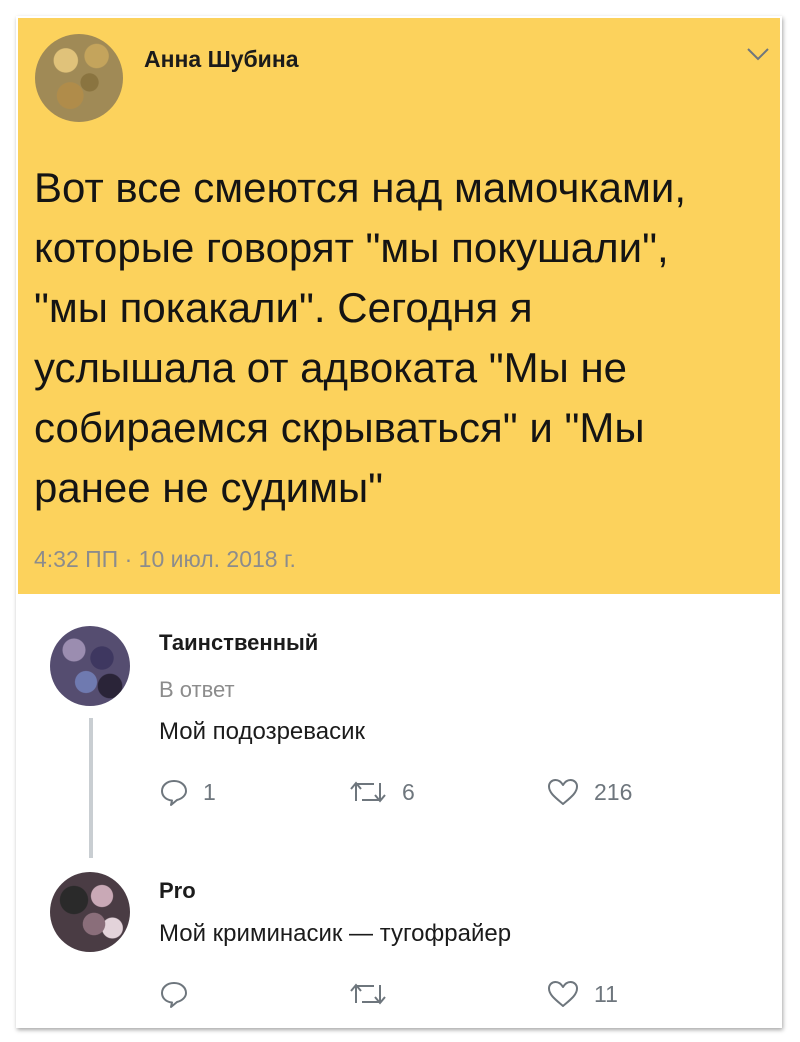 This screenshot has width=800, height=1042. What do you see at coordinates (165, 559) in the screenshot?
I see `tweet-timestamp: 4:32 ПП · 10 июл. 2018 г.` at bounding box center [165, 559].